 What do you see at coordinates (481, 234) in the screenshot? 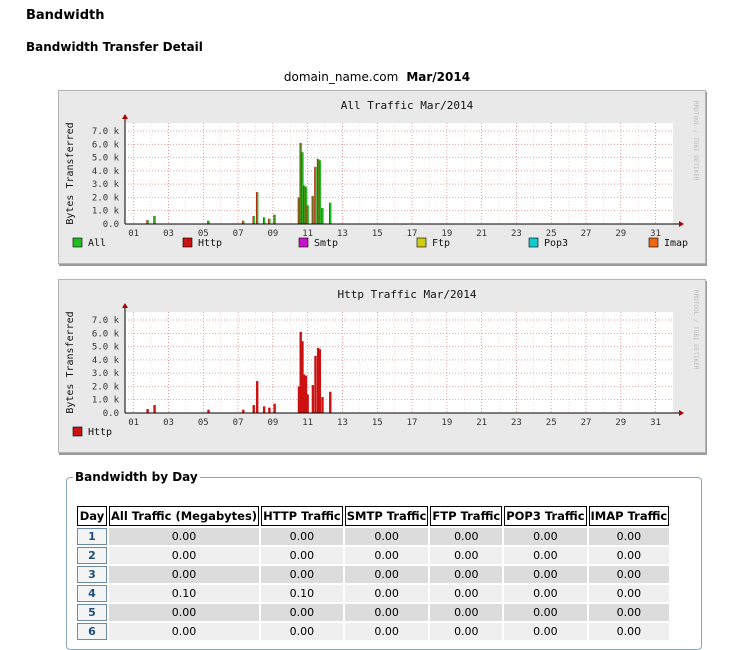
I see `x-tick-label: 21` at bounding box center [481, 234].